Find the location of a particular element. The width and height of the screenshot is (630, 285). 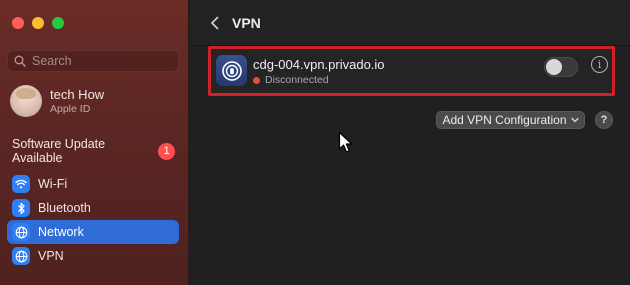

account-name: tech How is located at coordinates (77, 94).